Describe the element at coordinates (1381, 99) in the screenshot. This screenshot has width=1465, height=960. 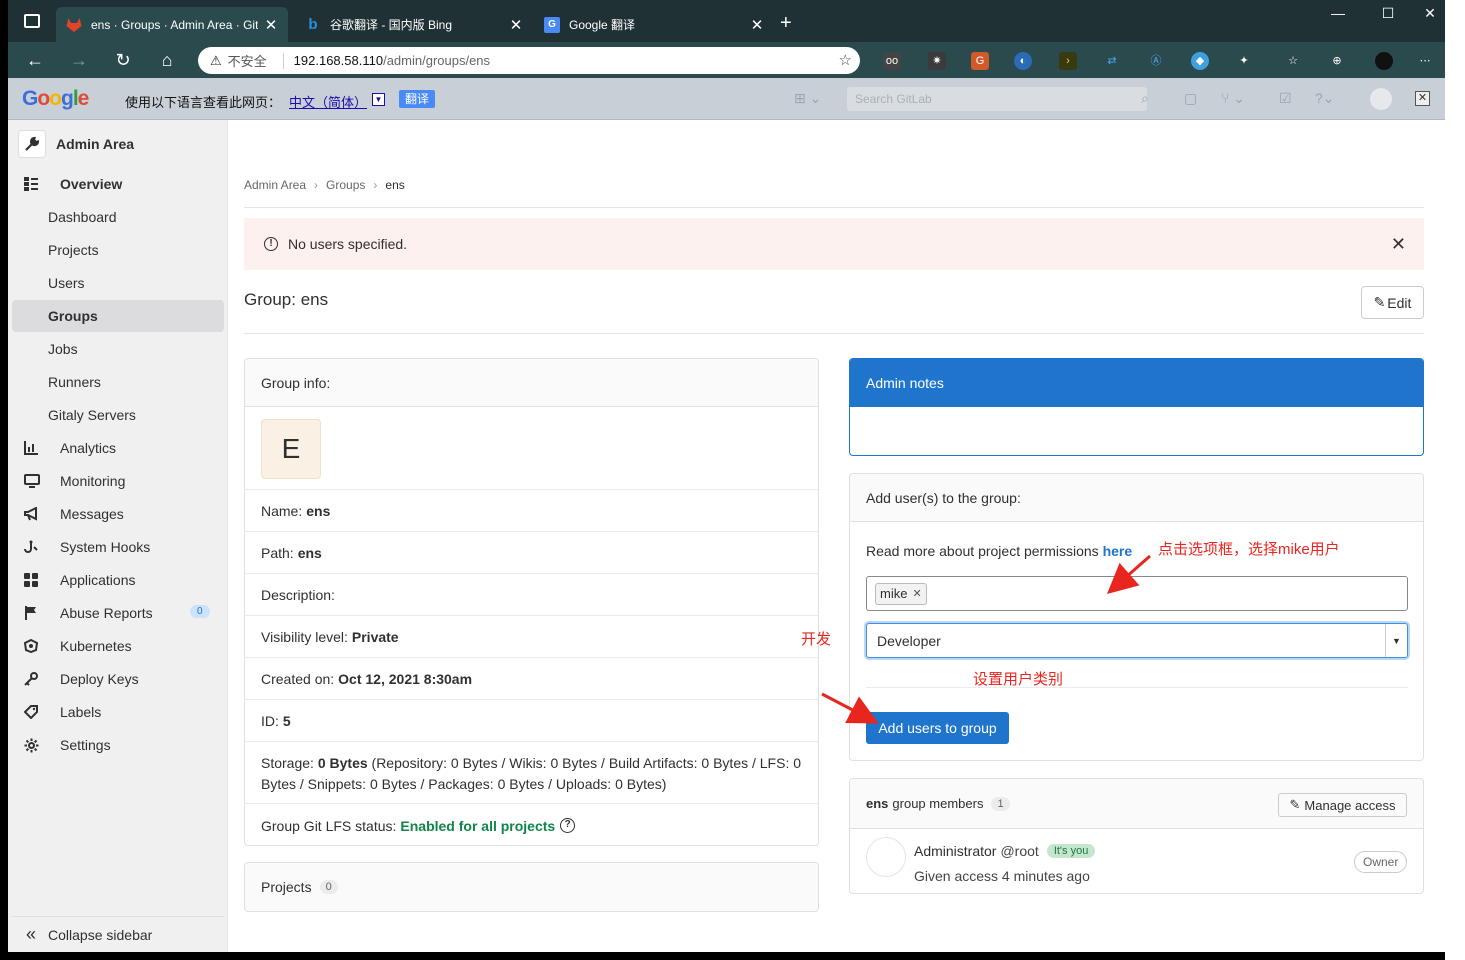
I see `user-avatar` at that location.